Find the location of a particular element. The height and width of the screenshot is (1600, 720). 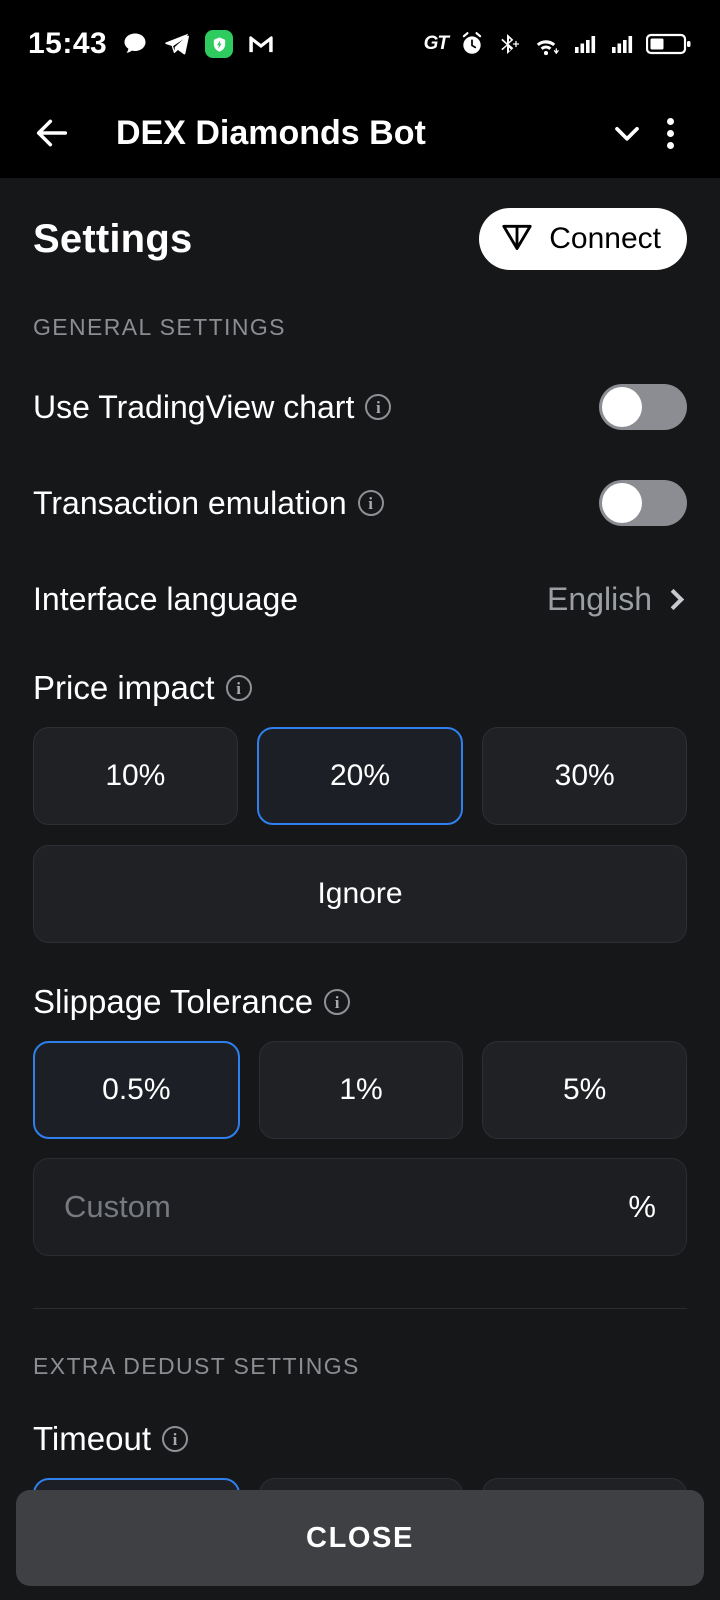

close-button: CLOSE is located at coordinates (360, 1538).